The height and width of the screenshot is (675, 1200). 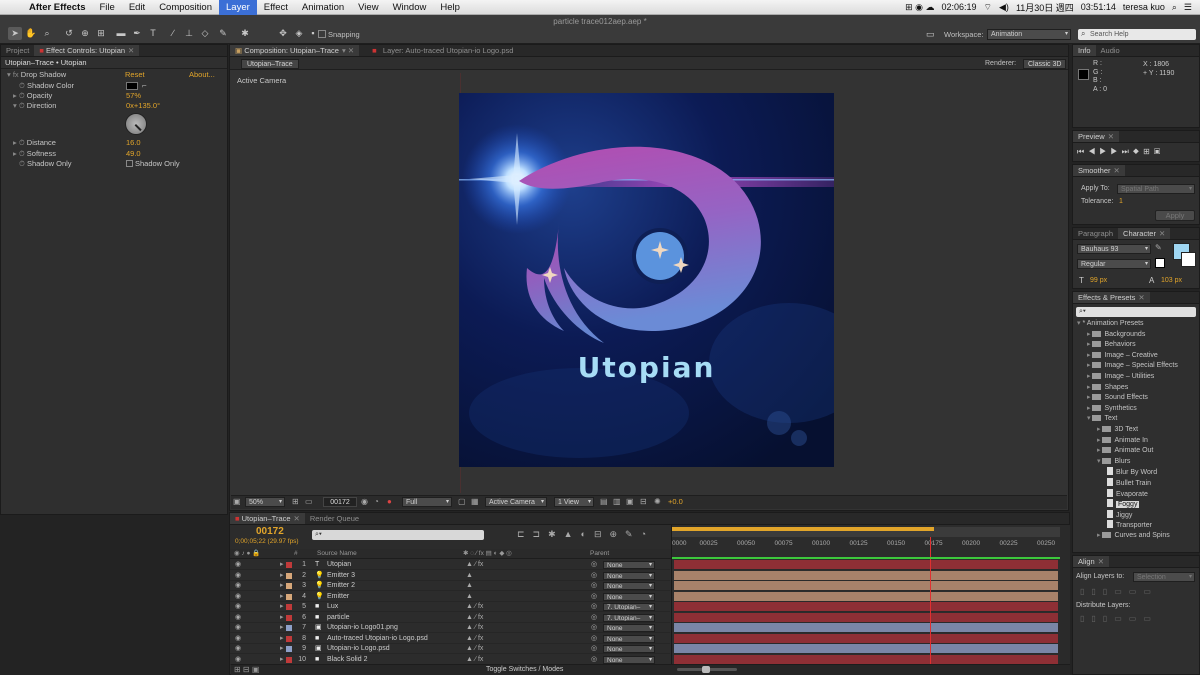 I want to click on transparency-grid-icon: ▦, so click(x=475, y=501).